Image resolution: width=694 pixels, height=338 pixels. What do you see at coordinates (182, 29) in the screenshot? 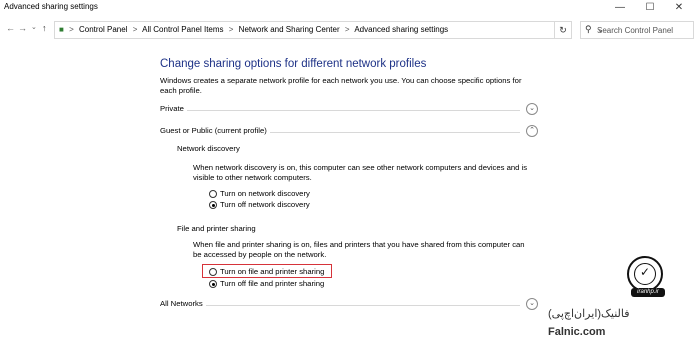
I see `breadcrumb-all-items: All Control Panel Items` at bounding box center [182, 29].